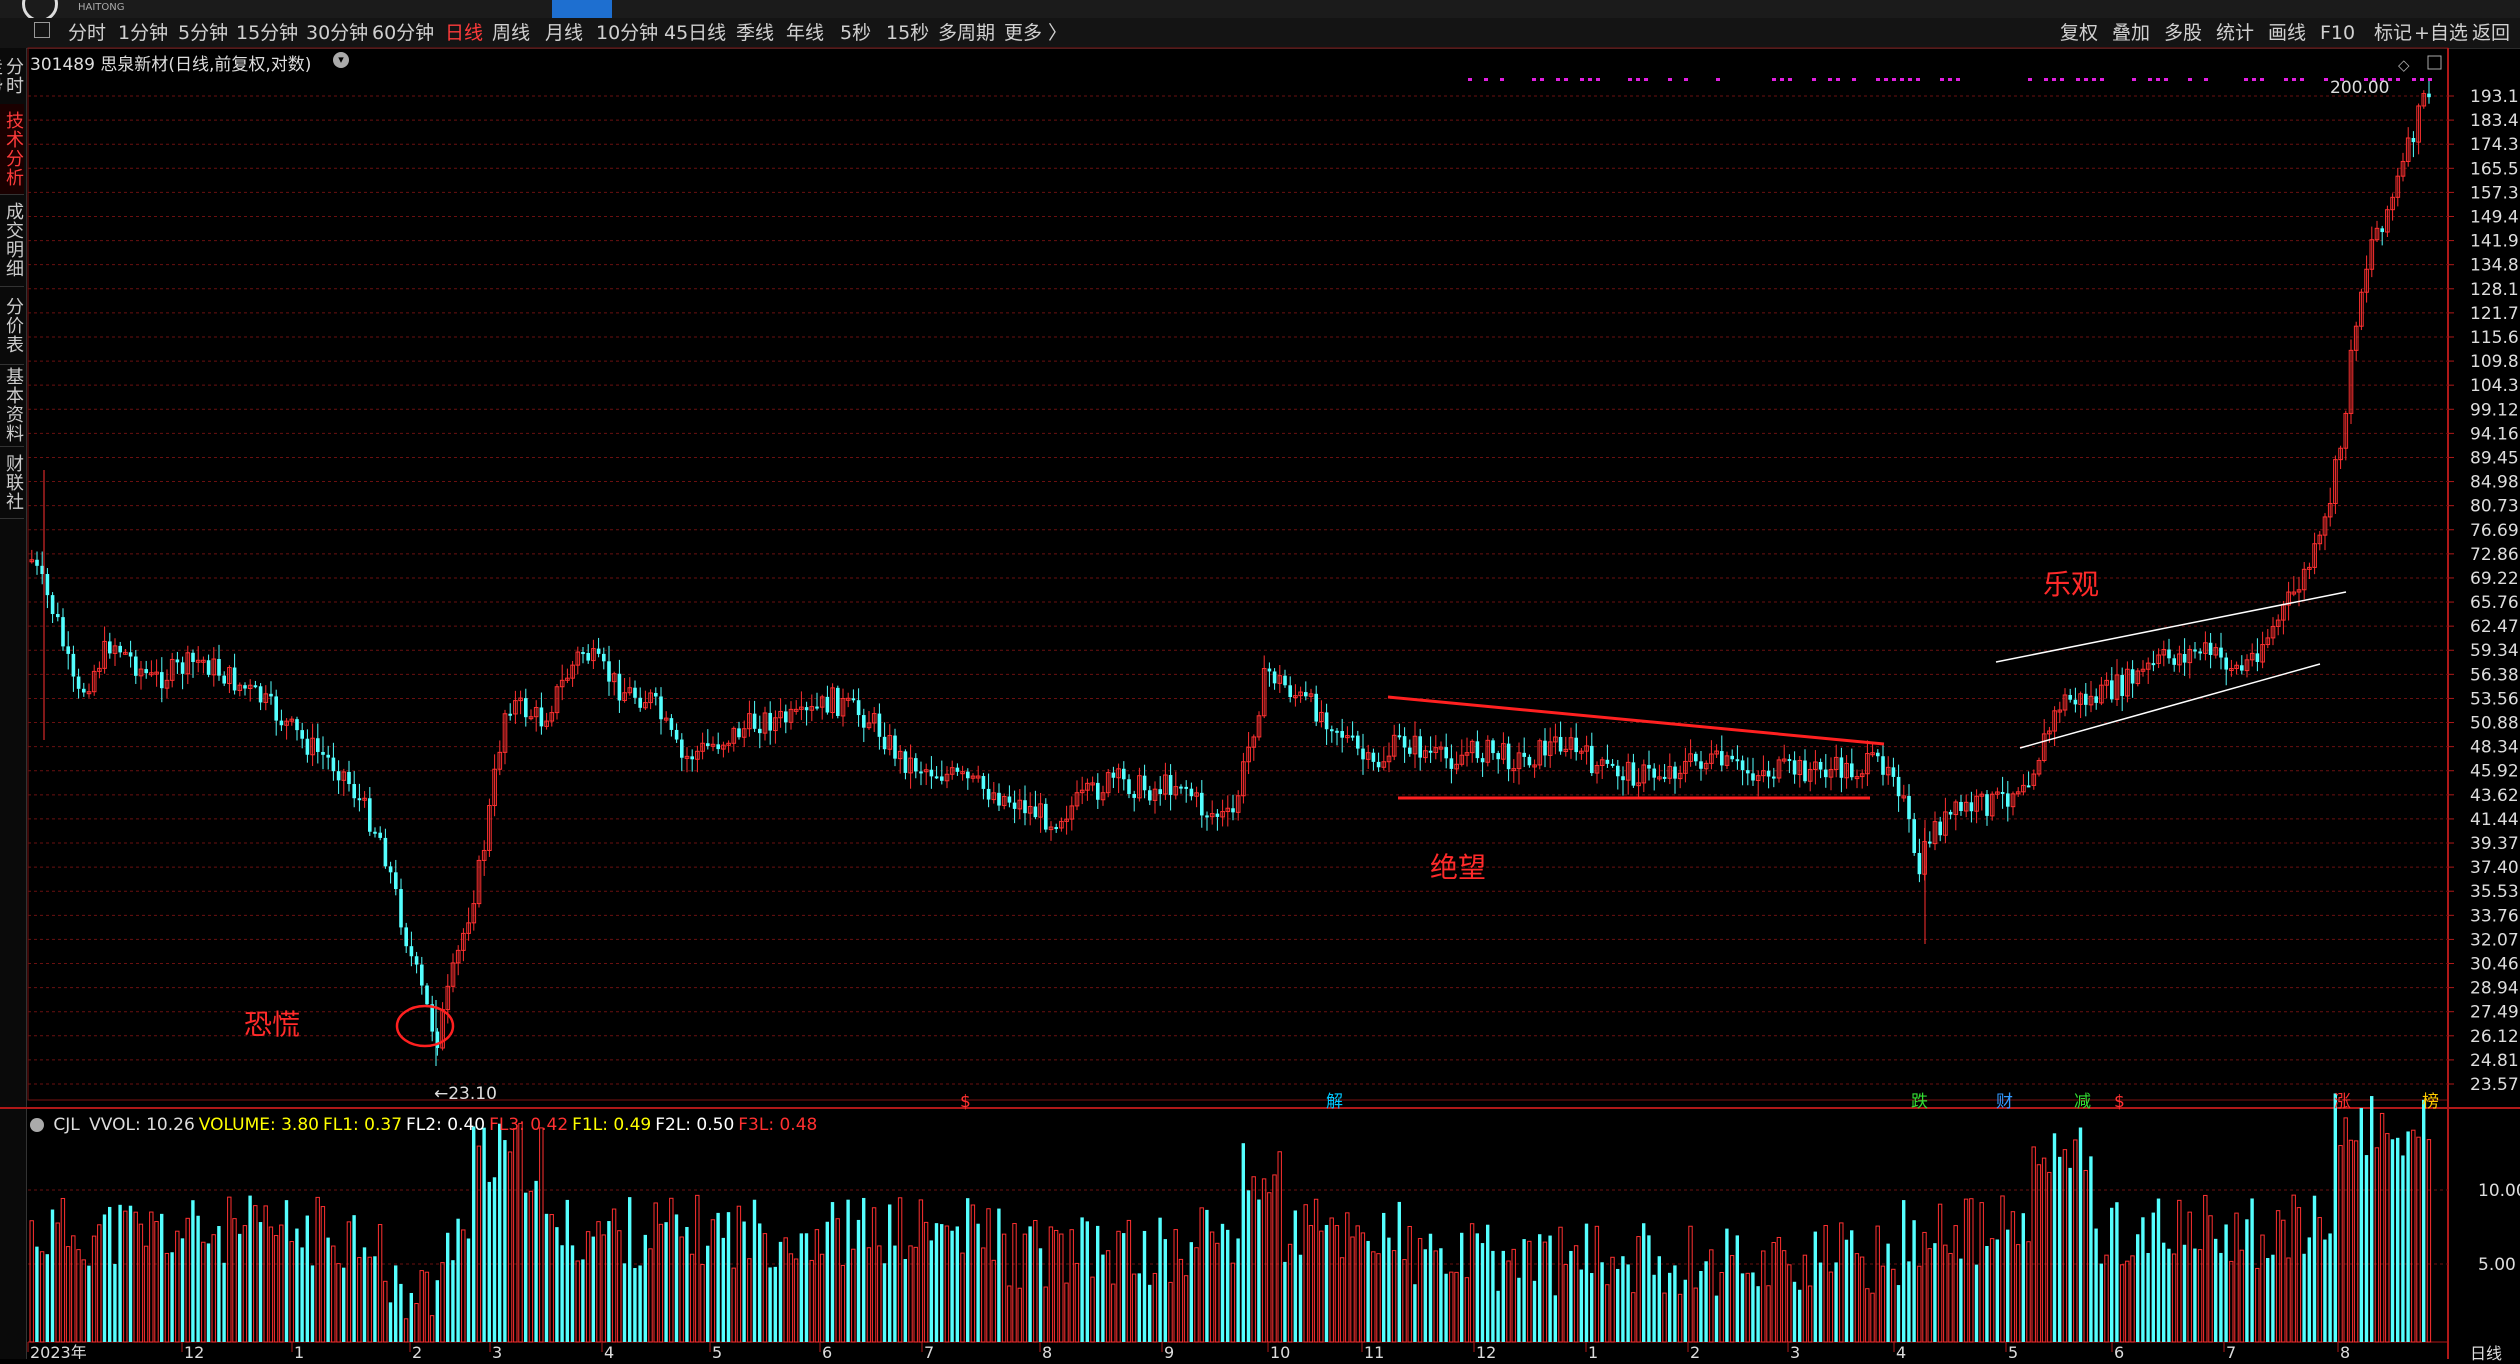  What do you see at coordinates (37, 1125) in the screenshot?
I see `indicator-menu-icon` at bounding box center [37, 1125].